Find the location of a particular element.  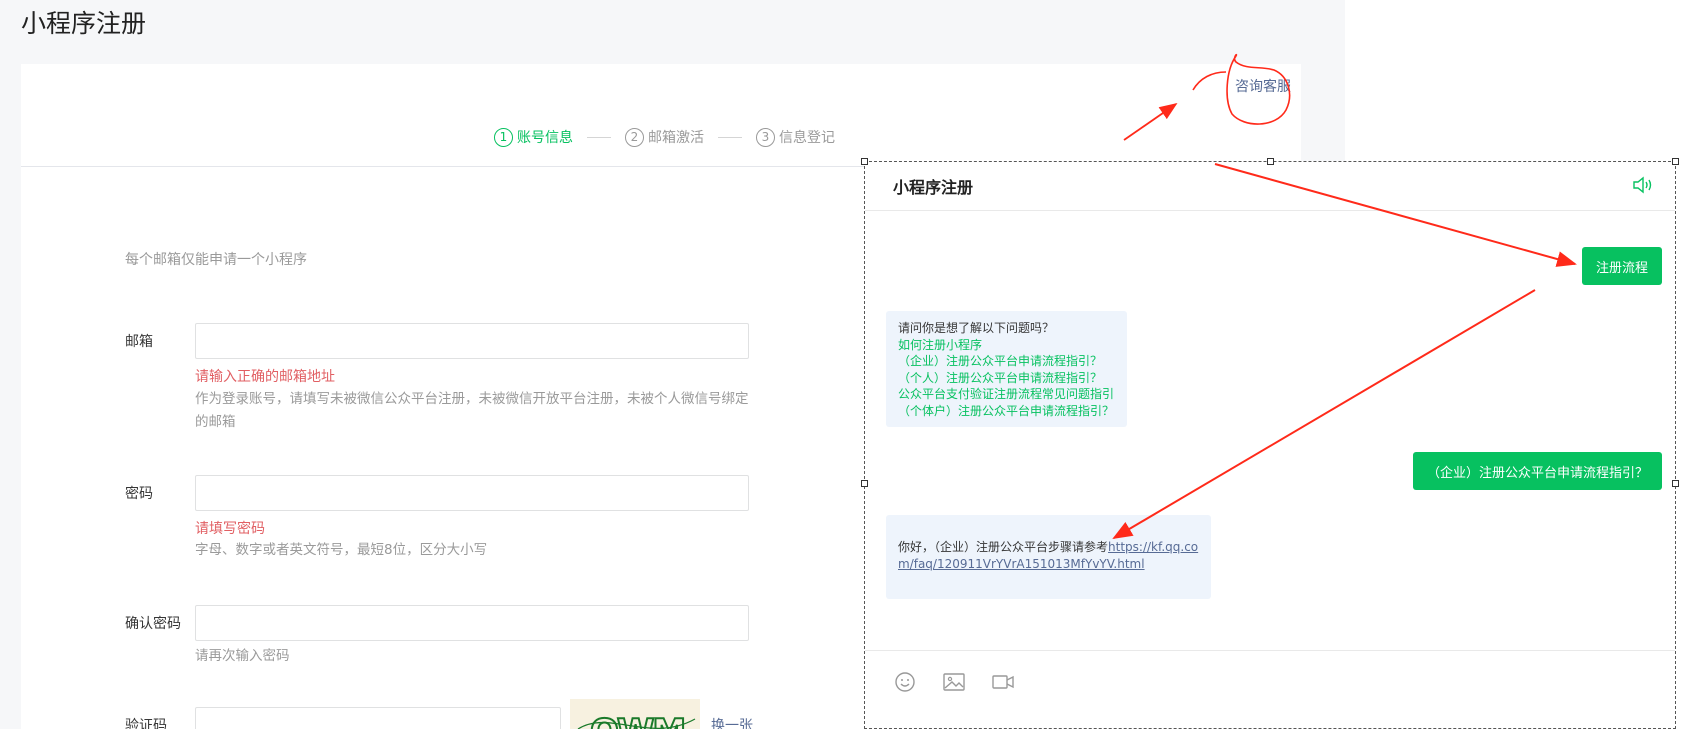

step-account-info: 1 账号信息 is located at coordinates (533, 137).